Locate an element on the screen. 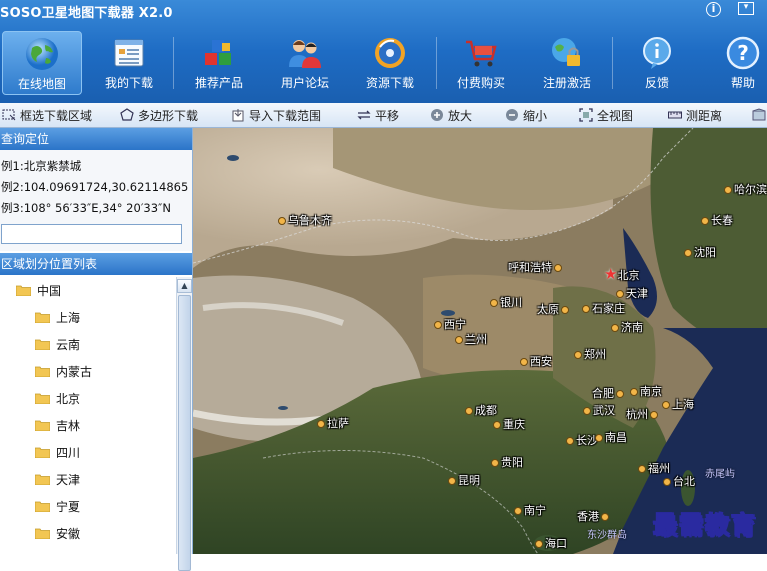 The width and height of the screenshot is (767, 571). city-label: 福州 is located at coordinates (654, 468).